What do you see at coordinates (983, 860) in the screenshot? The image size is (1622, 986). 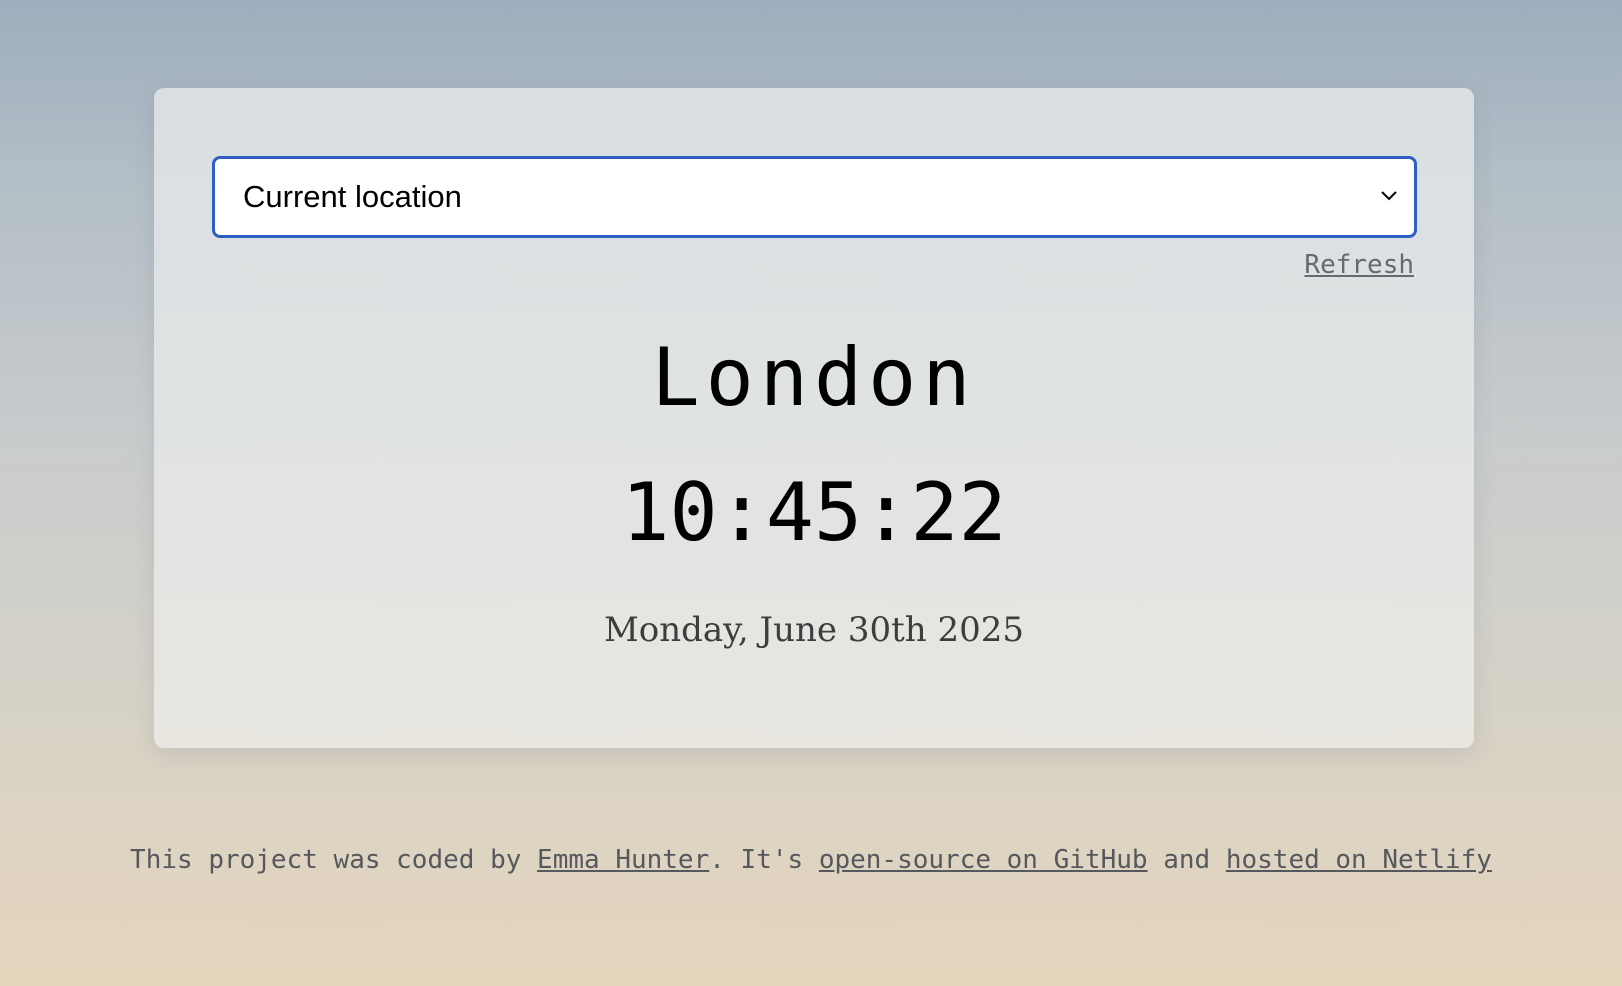 I see `github-link: open-source on GitHub` at bounding box center [983, 860].